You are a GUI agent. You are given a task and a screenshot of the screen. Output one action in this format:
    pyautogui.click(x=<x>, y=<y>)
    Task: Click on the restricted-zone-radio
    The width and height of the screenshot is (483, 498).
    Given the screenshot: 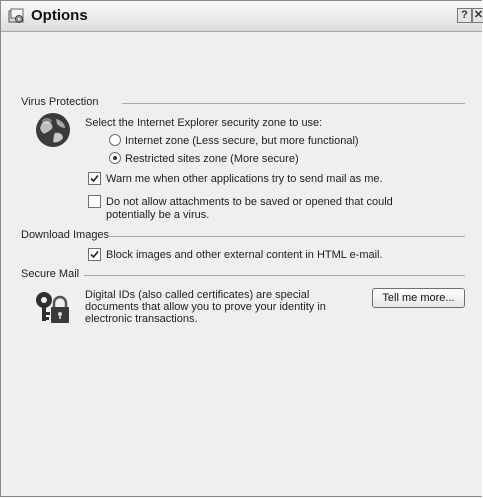 What is the action you would take?
    pyautogui.click(x=115, y=158)
    